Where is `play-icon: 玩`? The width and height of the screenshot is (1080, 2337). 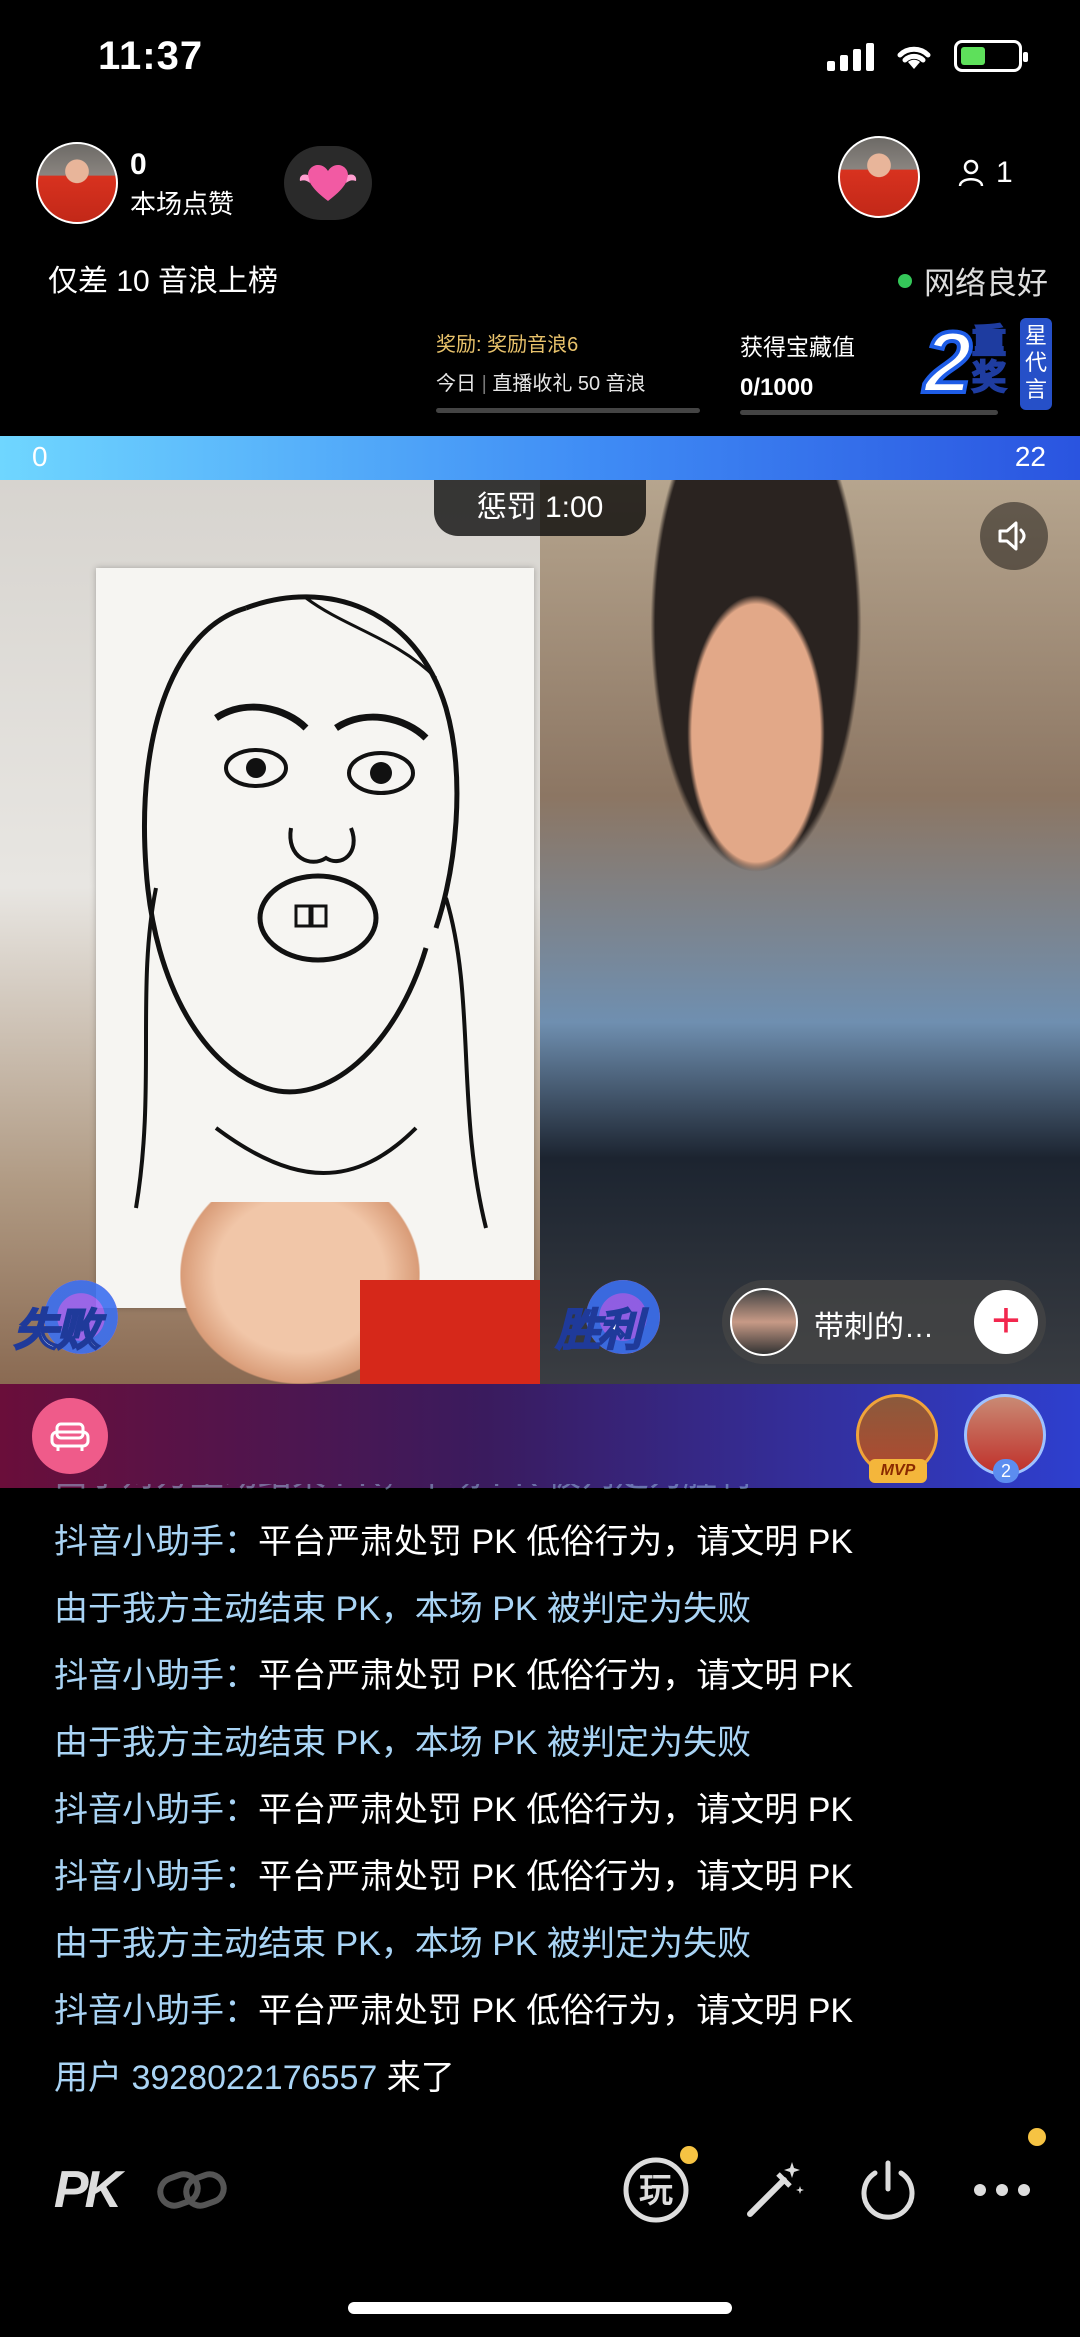
play-icon: 玩 is located at coordinates (656, 2190).